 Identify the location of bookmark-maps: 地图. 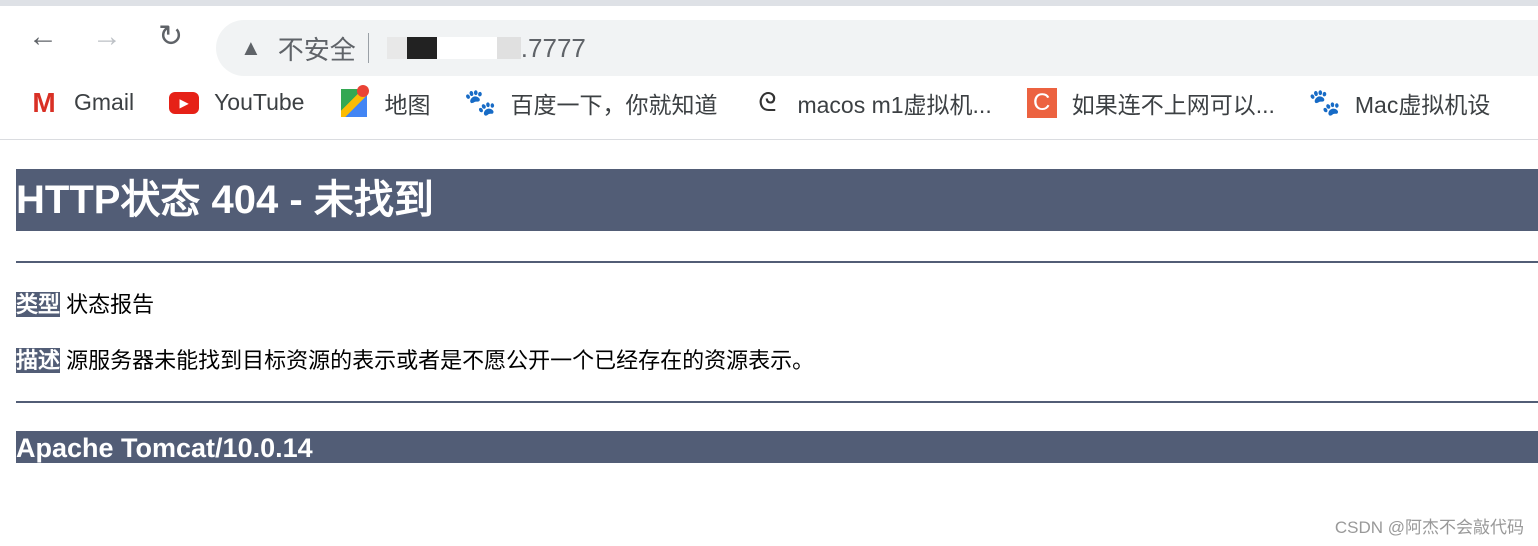
(384, 102).